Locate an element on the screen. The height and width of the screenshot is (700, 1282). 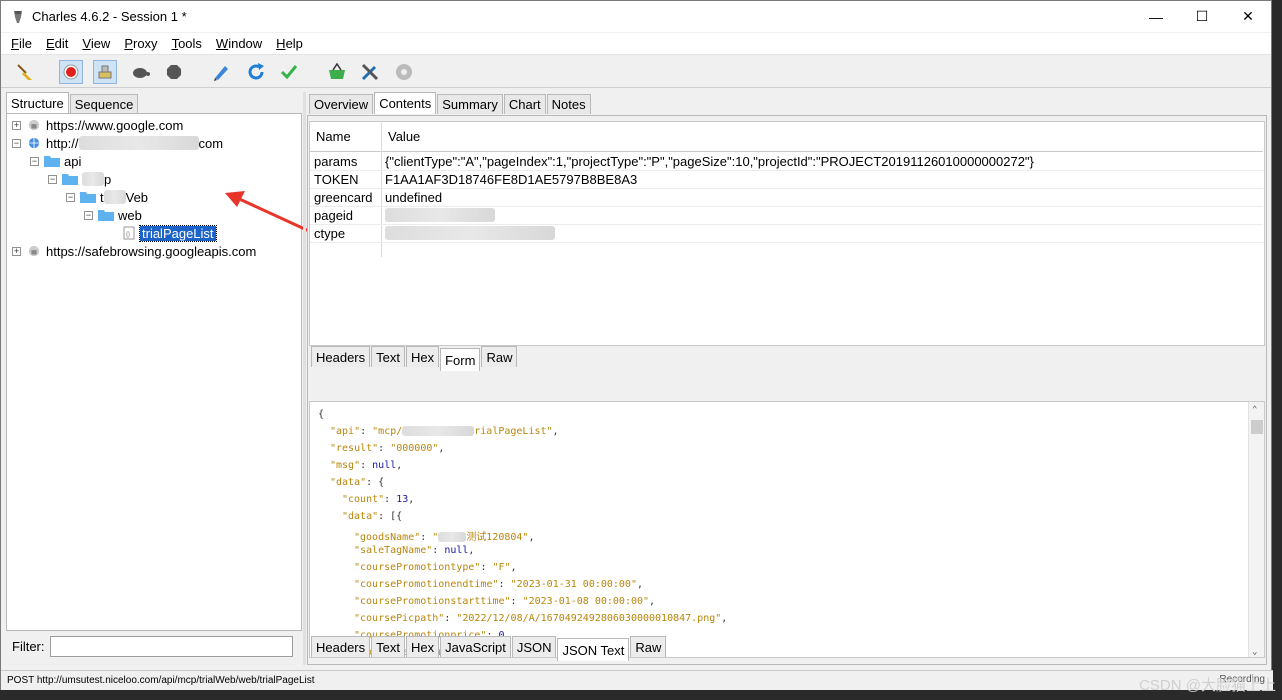
globe-icon is located at coordinates (34, 143).